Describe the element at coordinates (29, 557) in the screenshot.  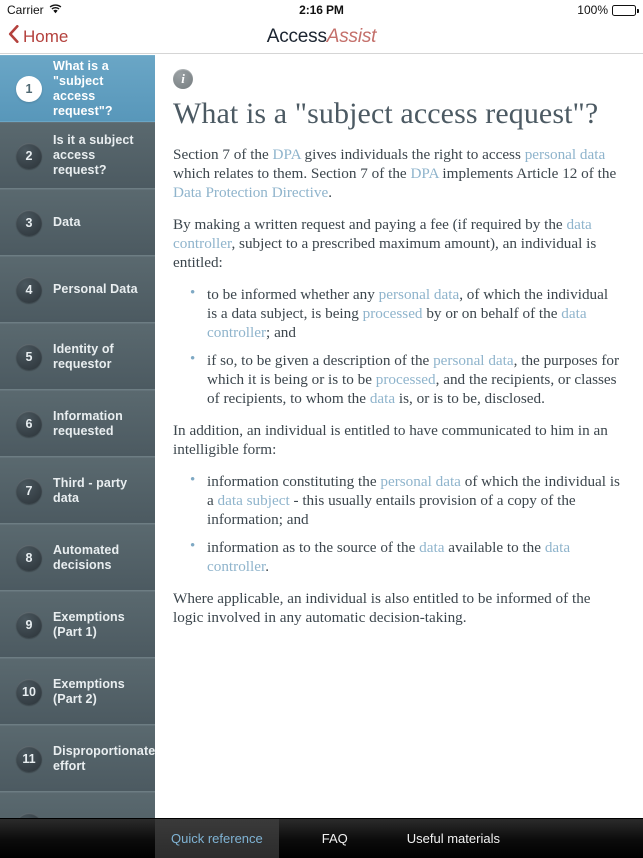
I see `sidebar-item-number: 8` at that location.